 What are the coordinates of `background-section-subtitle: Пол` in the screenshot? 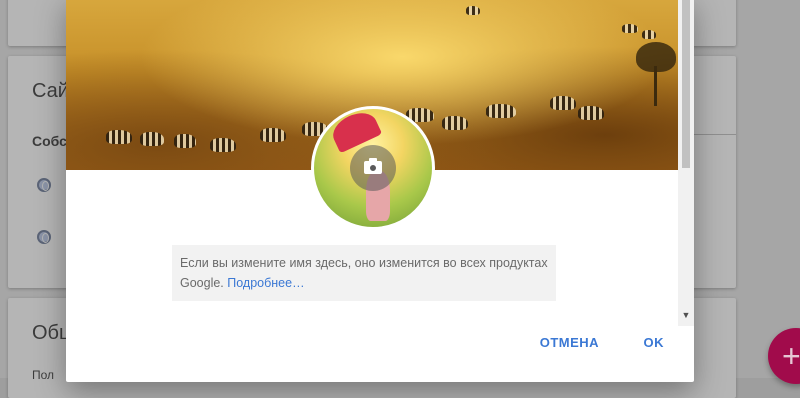 It's located at (43, 375).